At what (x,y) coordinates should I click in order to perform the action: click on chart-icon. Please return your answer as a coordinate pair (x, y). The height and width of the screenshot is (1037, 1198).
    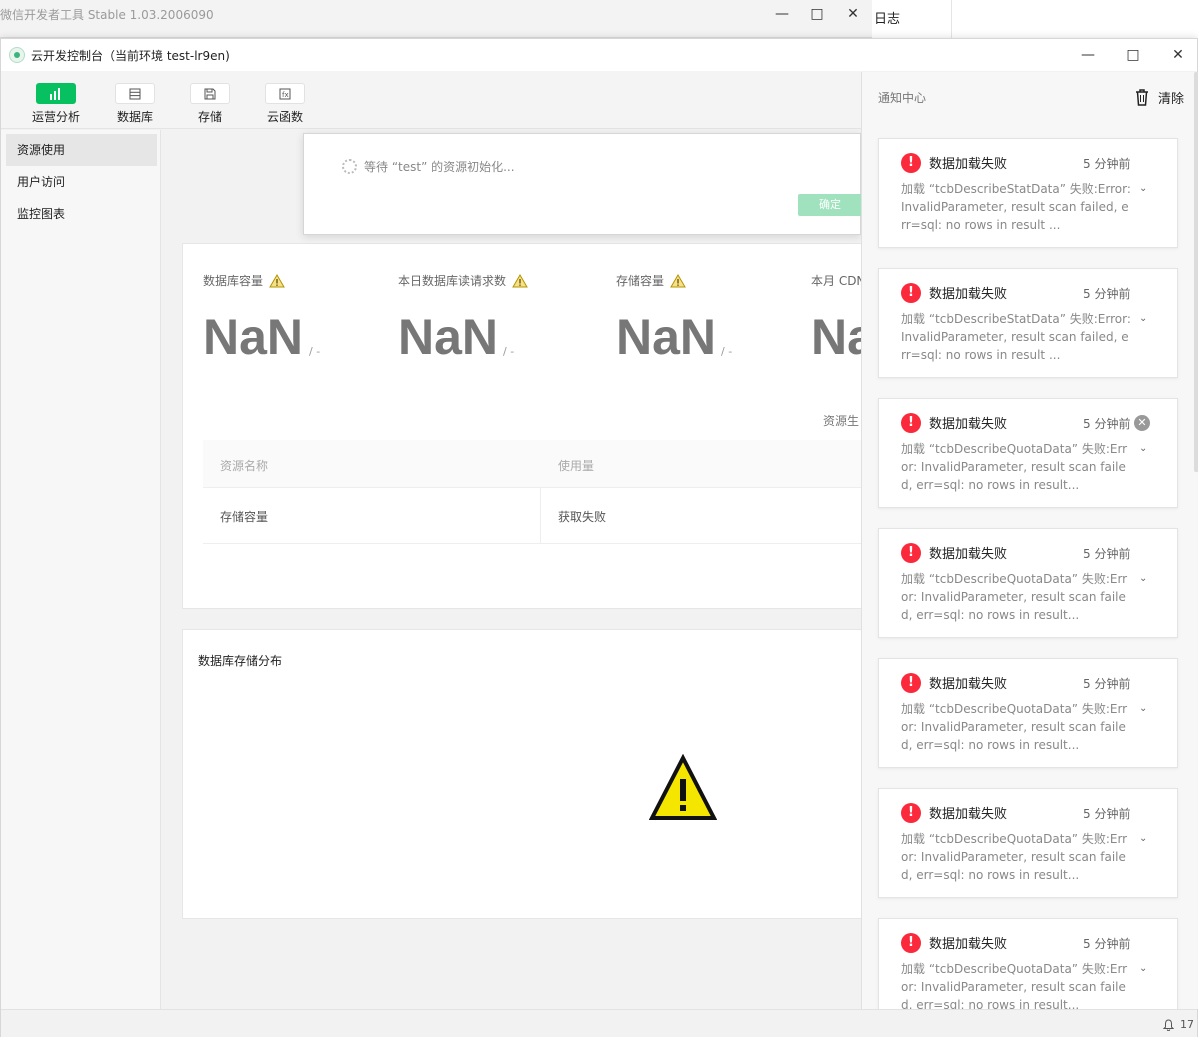
    Looking at the image, I should click on (56, 93).